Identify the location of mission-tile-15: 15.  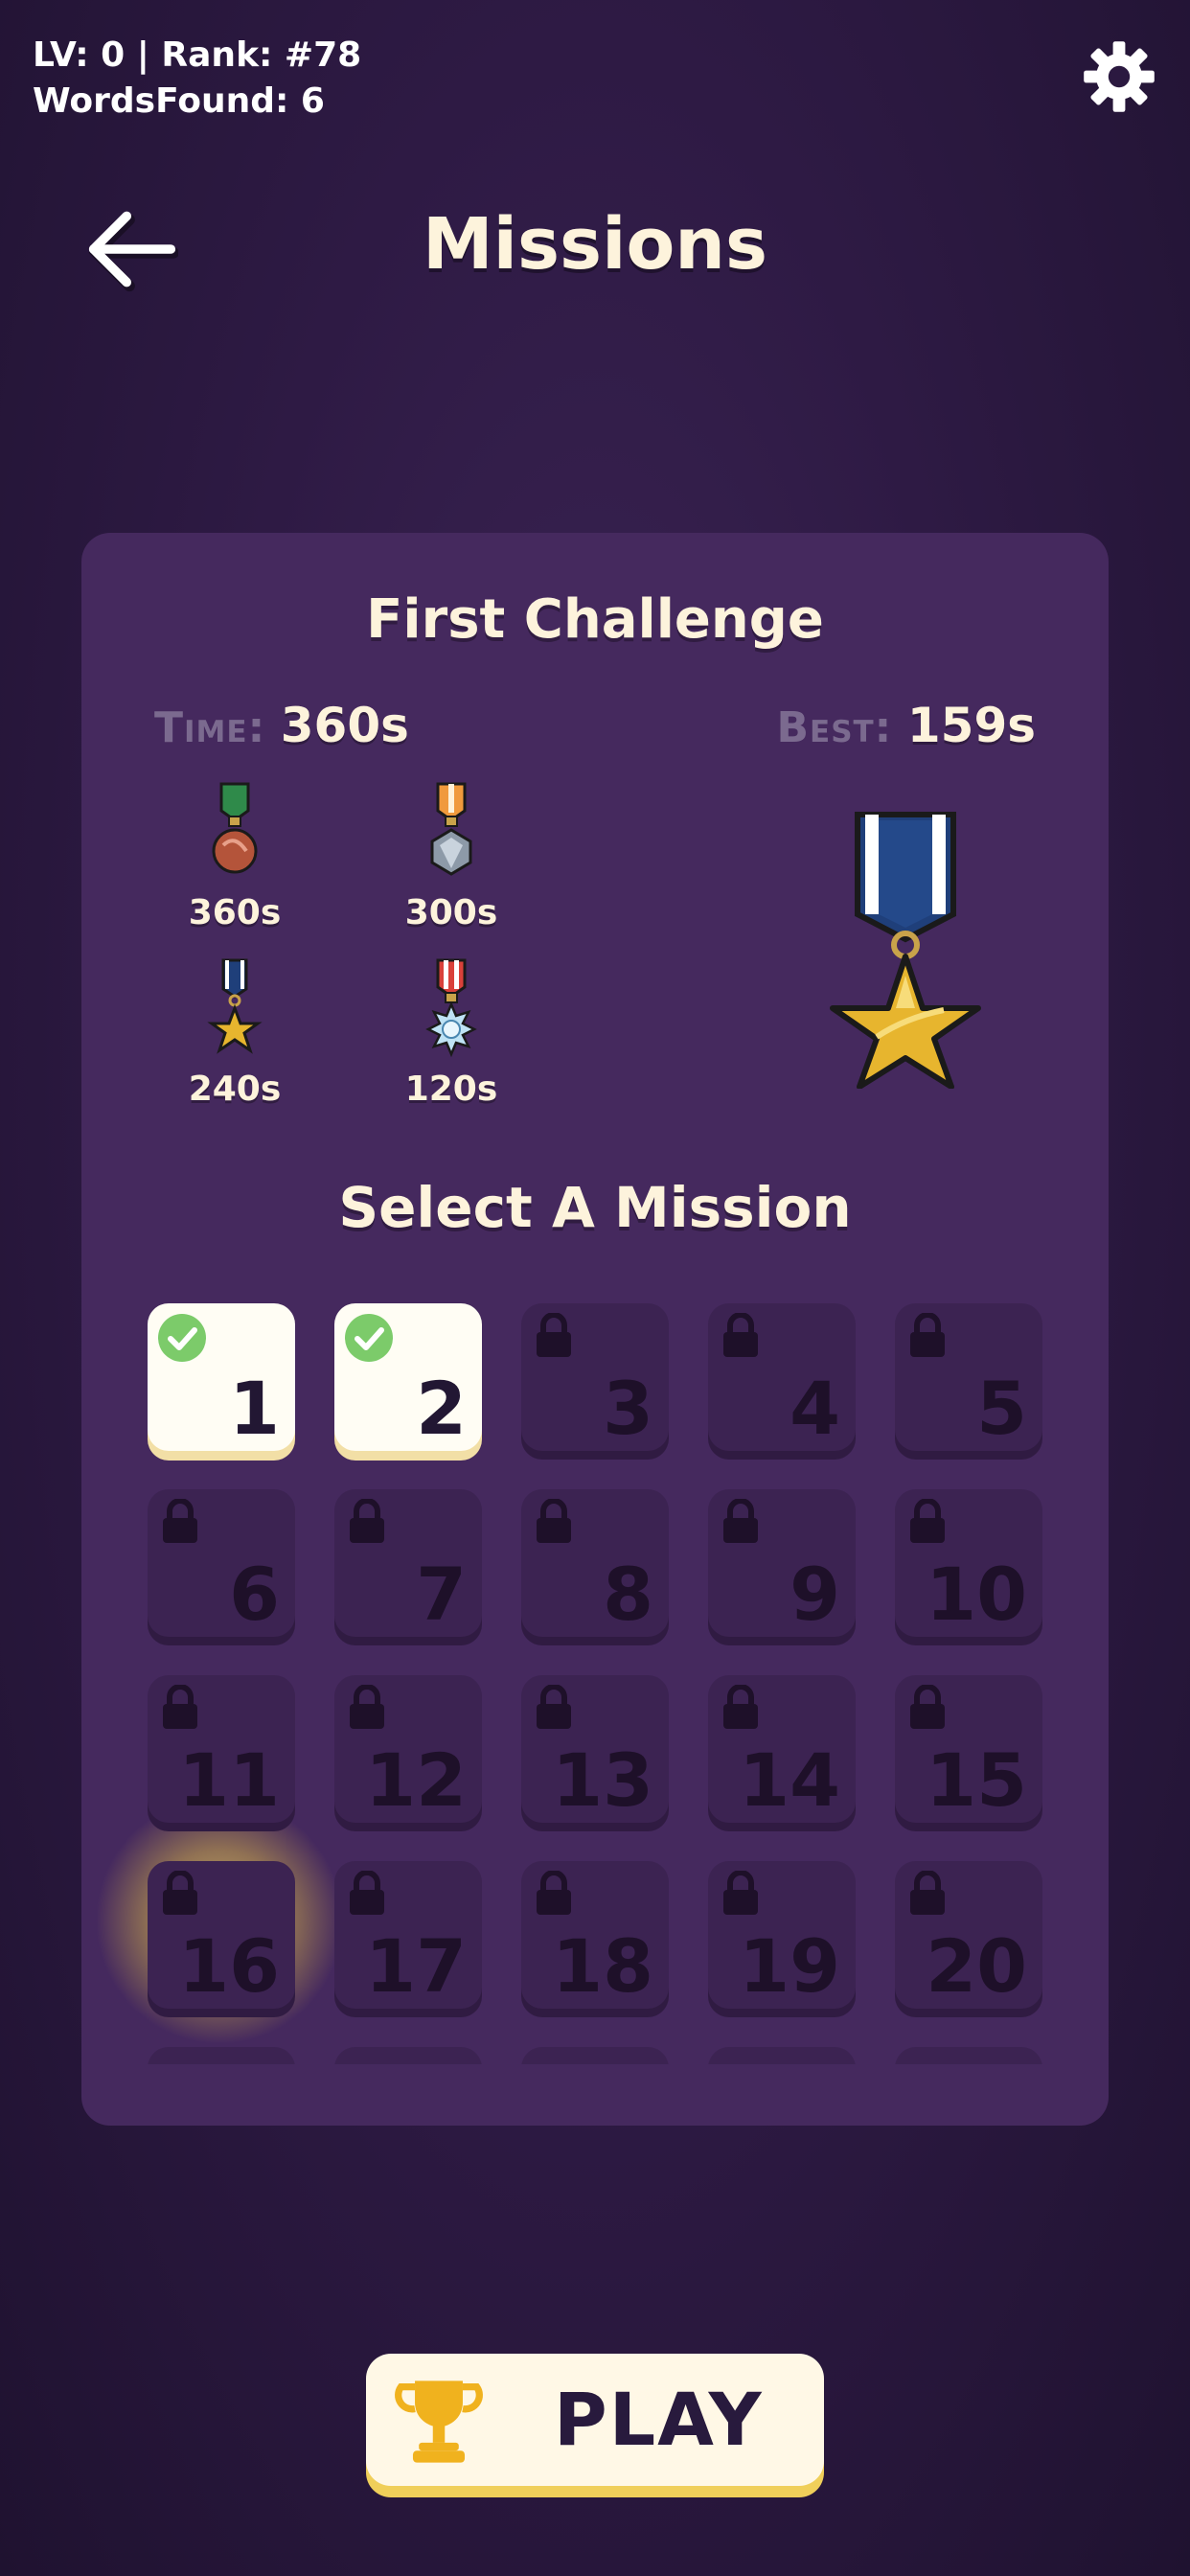
(968, 1749).